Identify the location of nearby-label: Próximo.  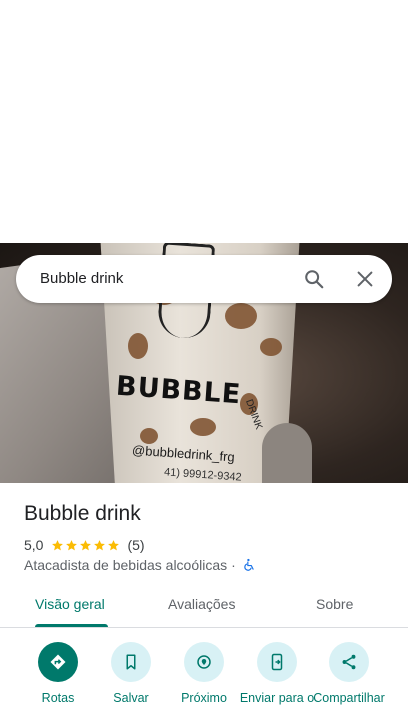
(204, 698).